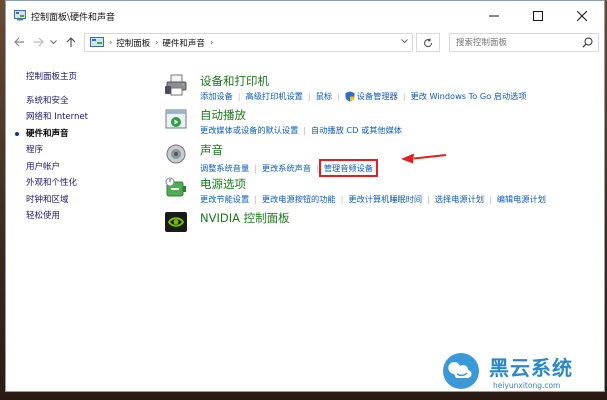 The width and height of the screenshot is (607, 400). What do you see at coordinates (86, 150) in the screenshot?
I see `sidebar-item-programs: 程序` at bounding box center [86, 150].